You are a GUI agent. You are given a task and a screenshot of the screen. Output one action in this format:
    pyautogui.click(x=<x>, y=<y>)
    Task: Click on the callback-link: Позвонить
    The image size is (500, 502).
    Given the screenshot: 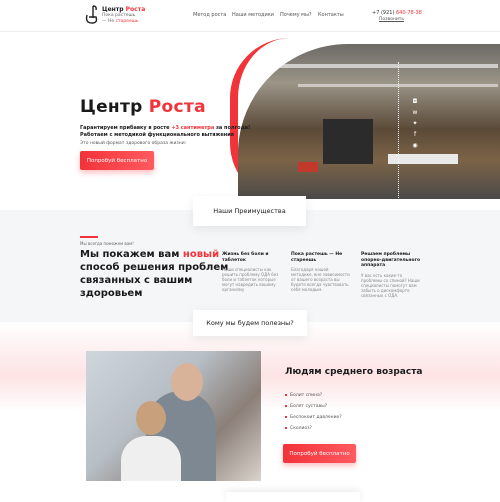 What is the action you would take?
    pyautogui.click(x=391, y=19)
    